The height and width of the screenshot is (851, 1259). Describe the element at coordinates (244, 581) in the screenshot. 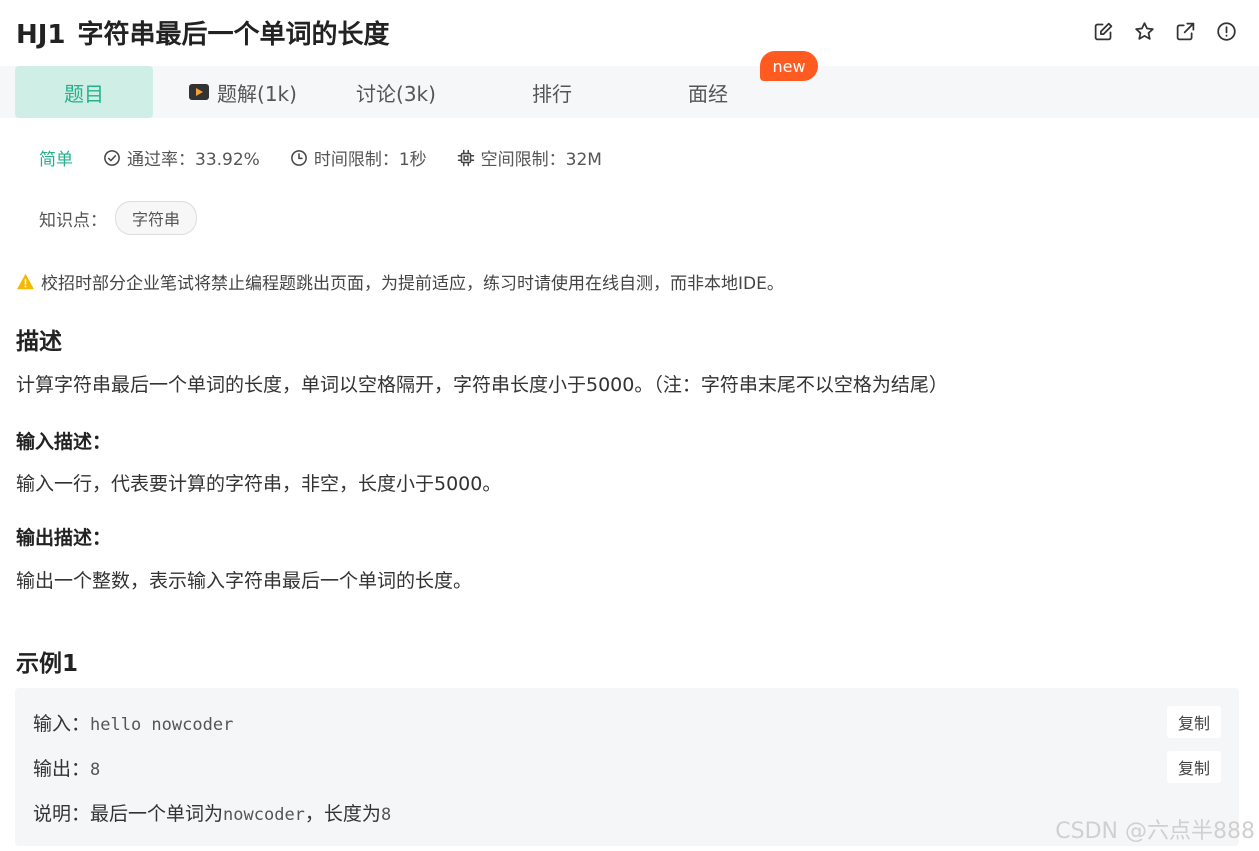

I see `output-desc-text: 输出一个整数，表示输入字符串最后一个单词的长度。` at that location.